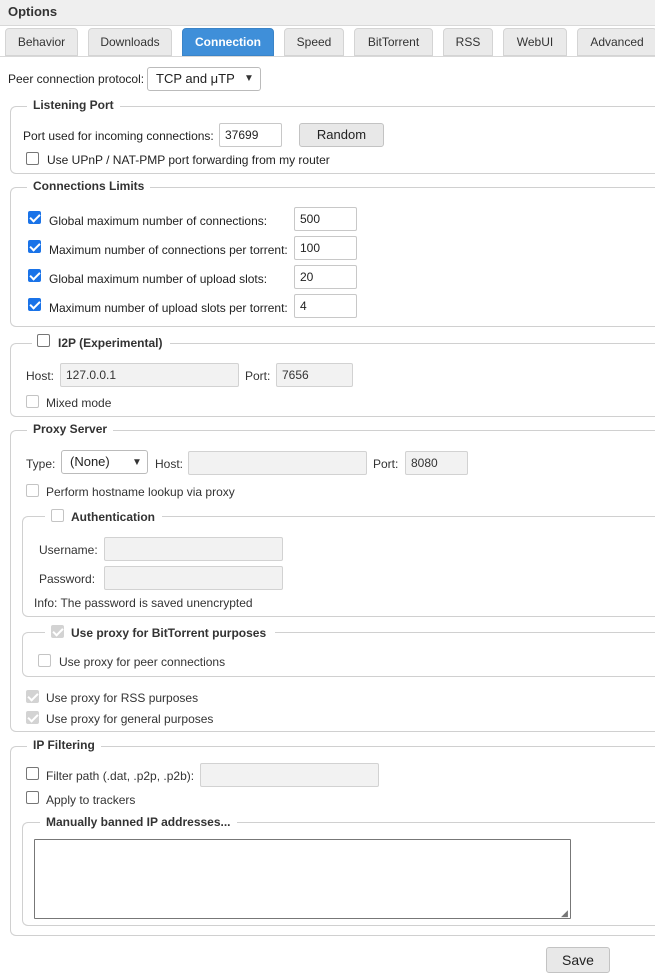 The width and height of the screenshot is (655, 973). I want to click on i2p-port-input, so click(314, 375).